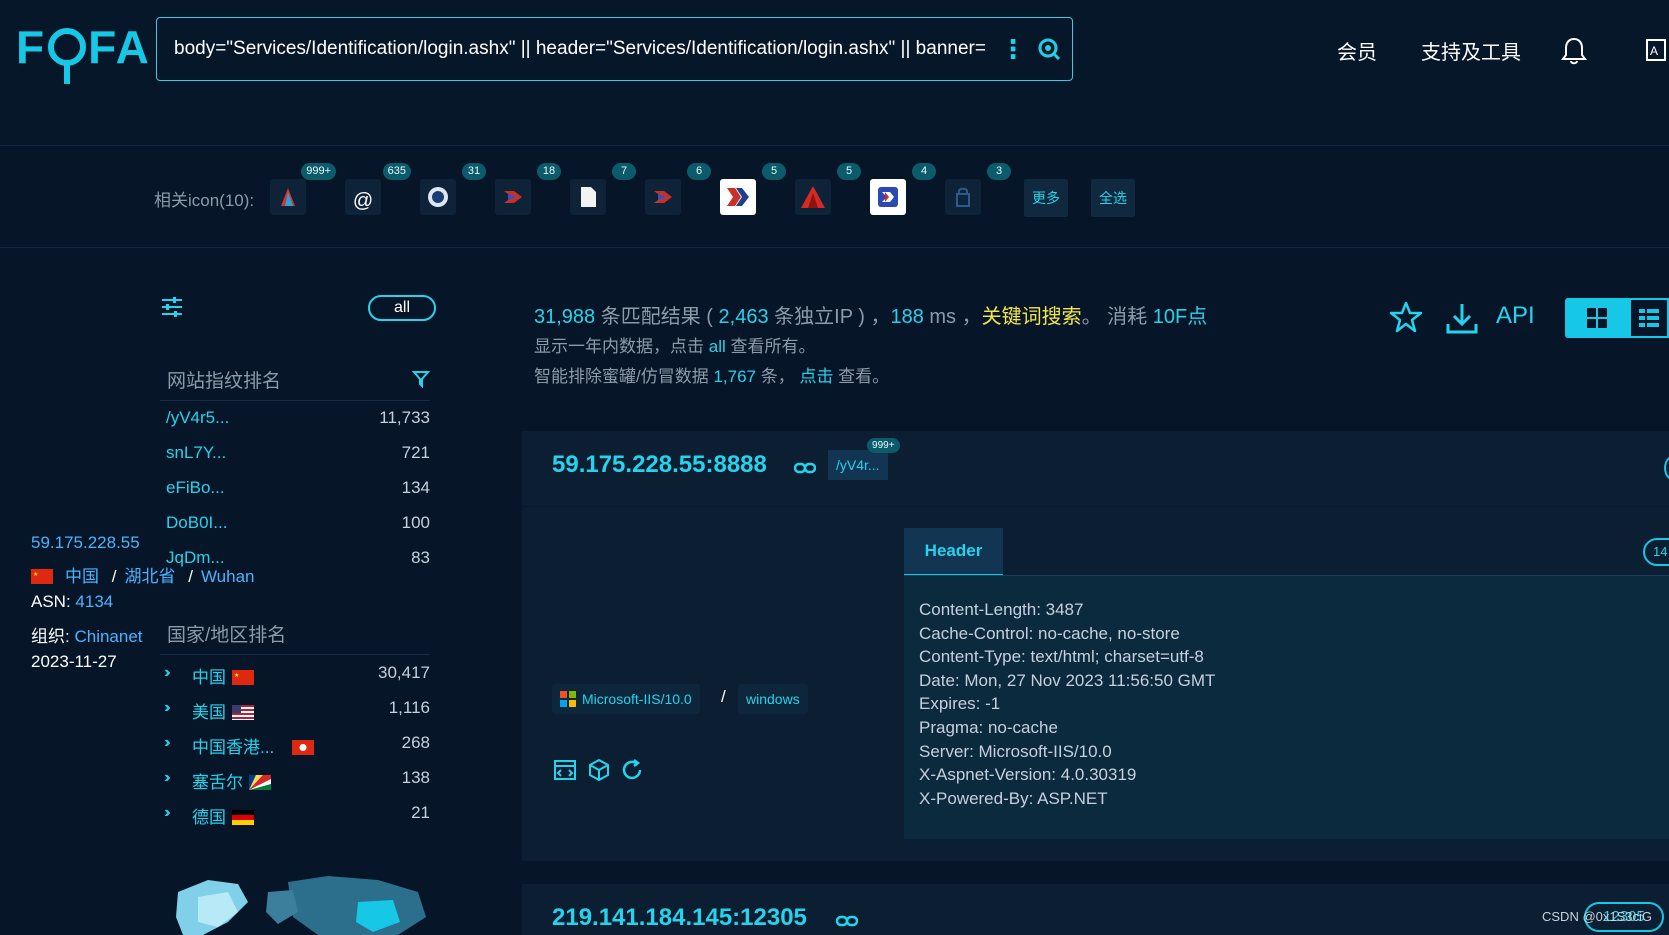  I want to click on tab-header: Header, so click(953, 552).